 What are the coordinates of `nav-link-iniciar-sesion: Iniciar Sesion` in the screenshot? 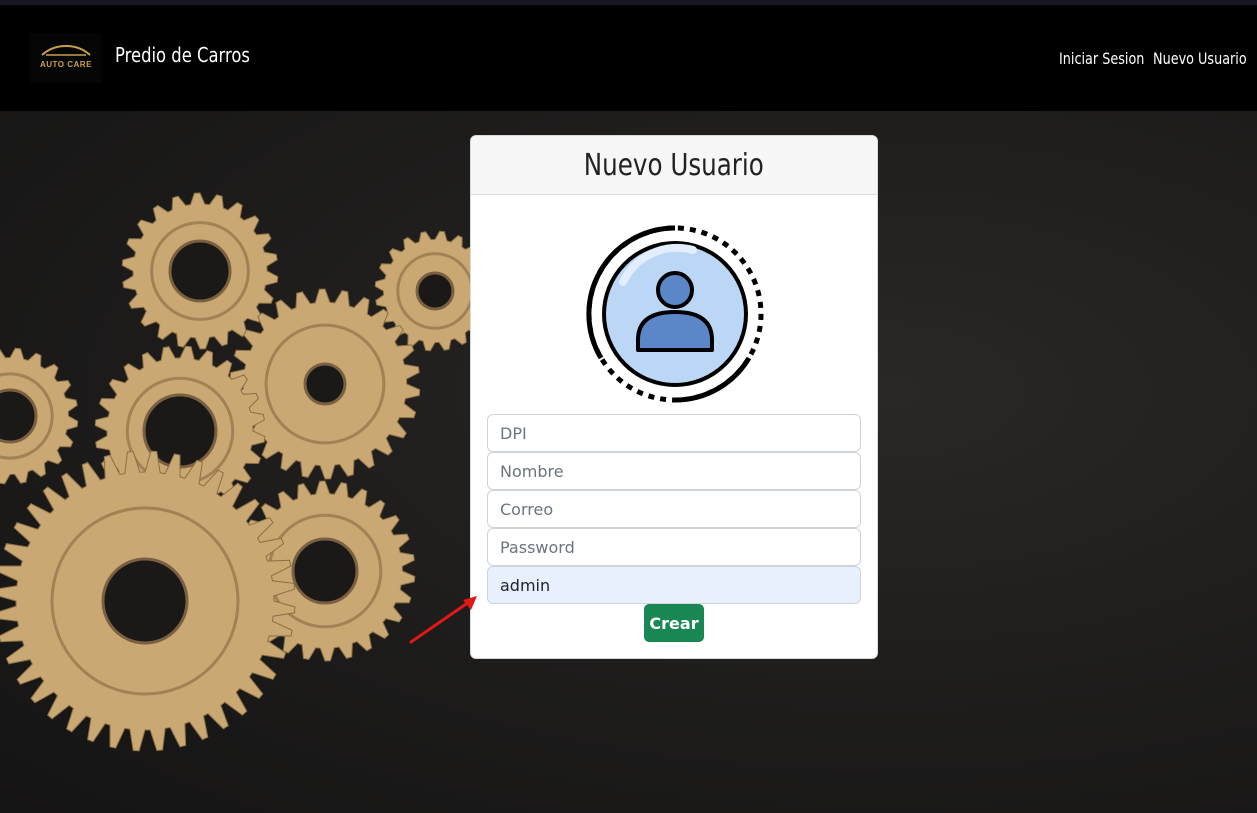 It's located at (1101, 58).